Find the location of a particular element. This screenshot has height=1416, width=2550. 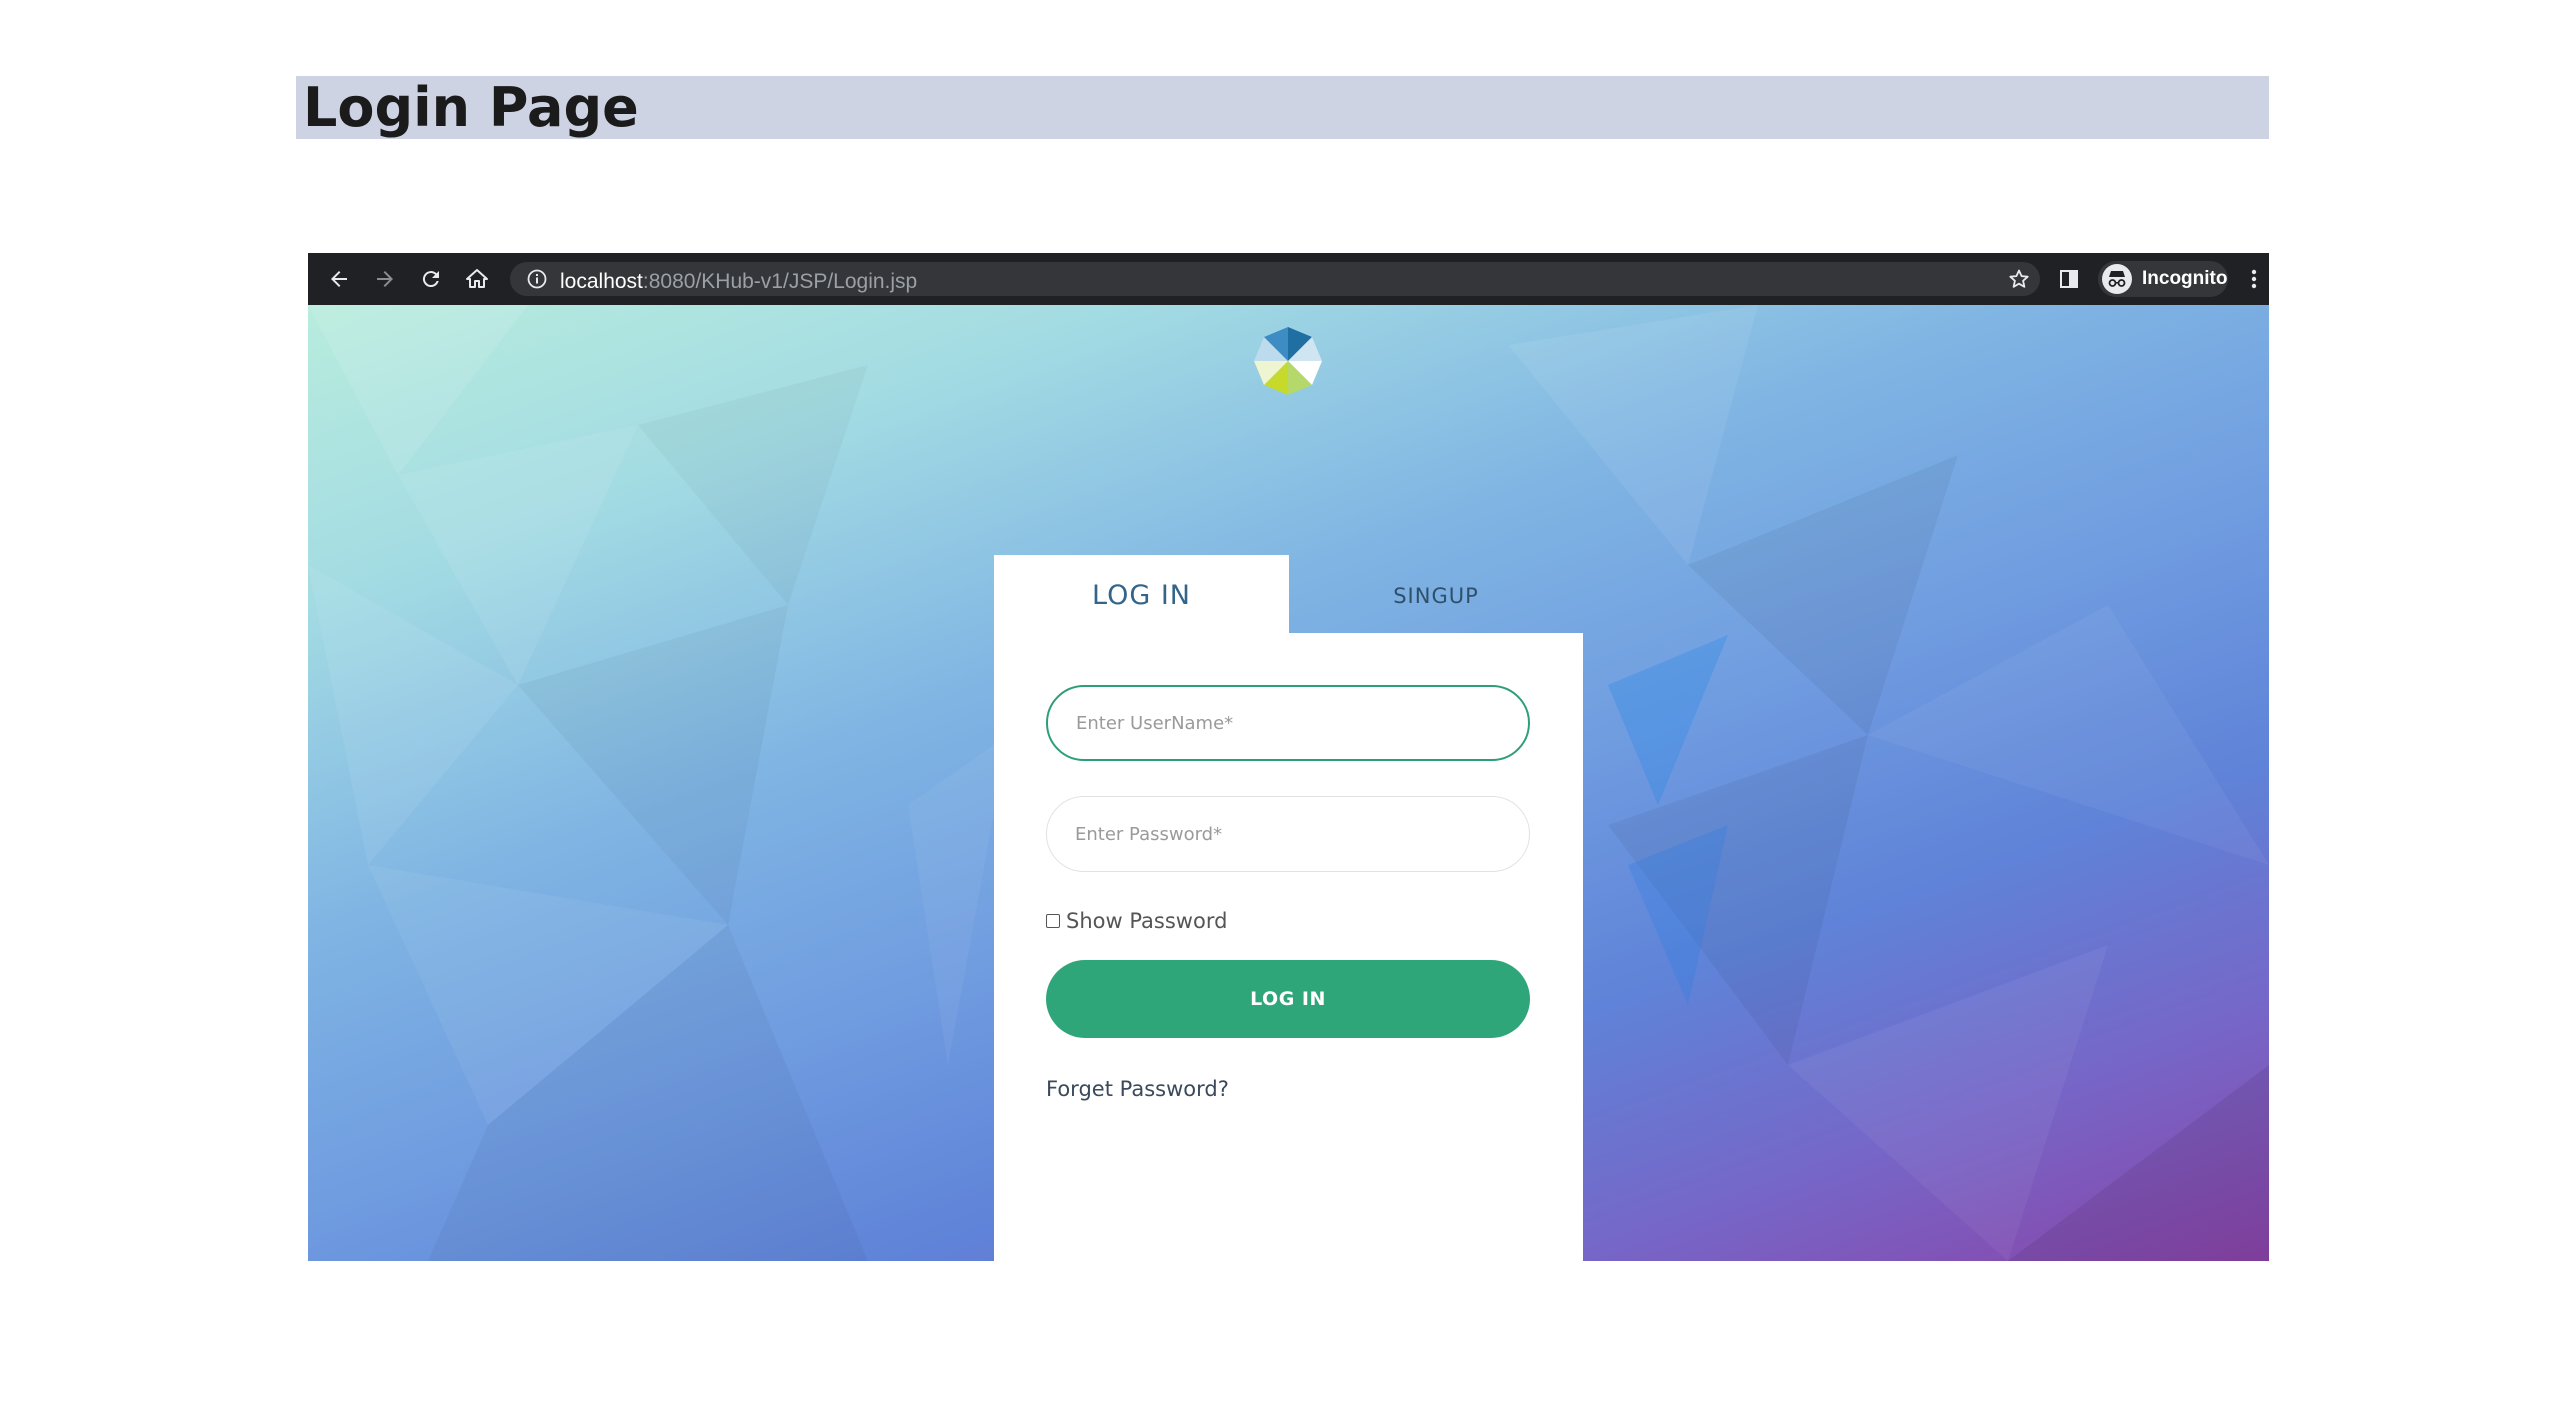

incognito-icon is located at coordinates (2117, 279).